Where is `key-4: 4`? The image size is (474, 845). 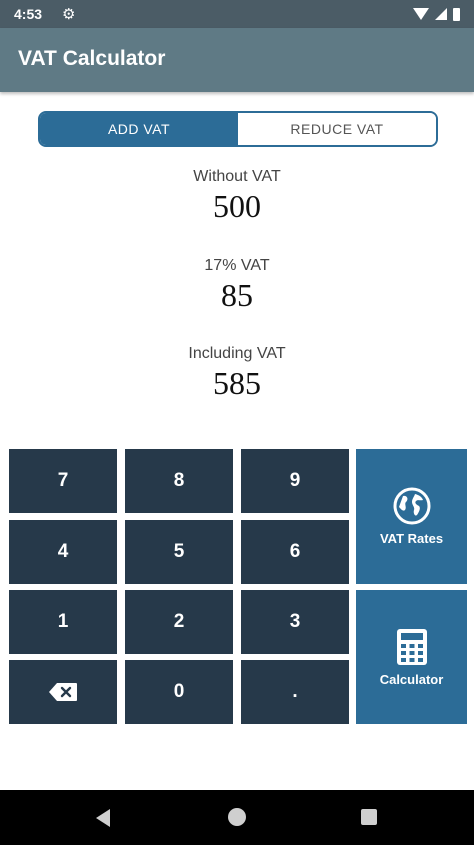
key-4: 4 is located at coordinates (63, 552).